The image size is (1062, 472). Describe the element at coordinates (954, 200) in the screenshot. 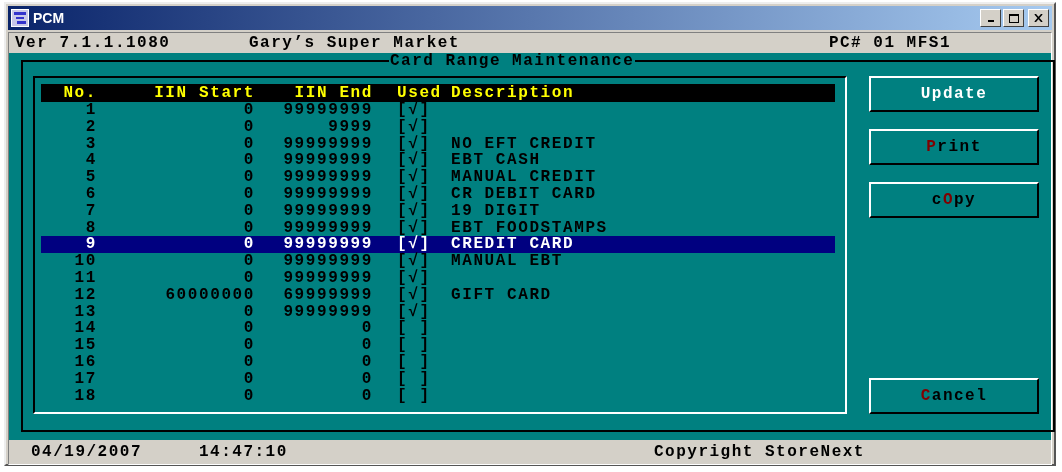

I see `action-button: cOpy` at that location.